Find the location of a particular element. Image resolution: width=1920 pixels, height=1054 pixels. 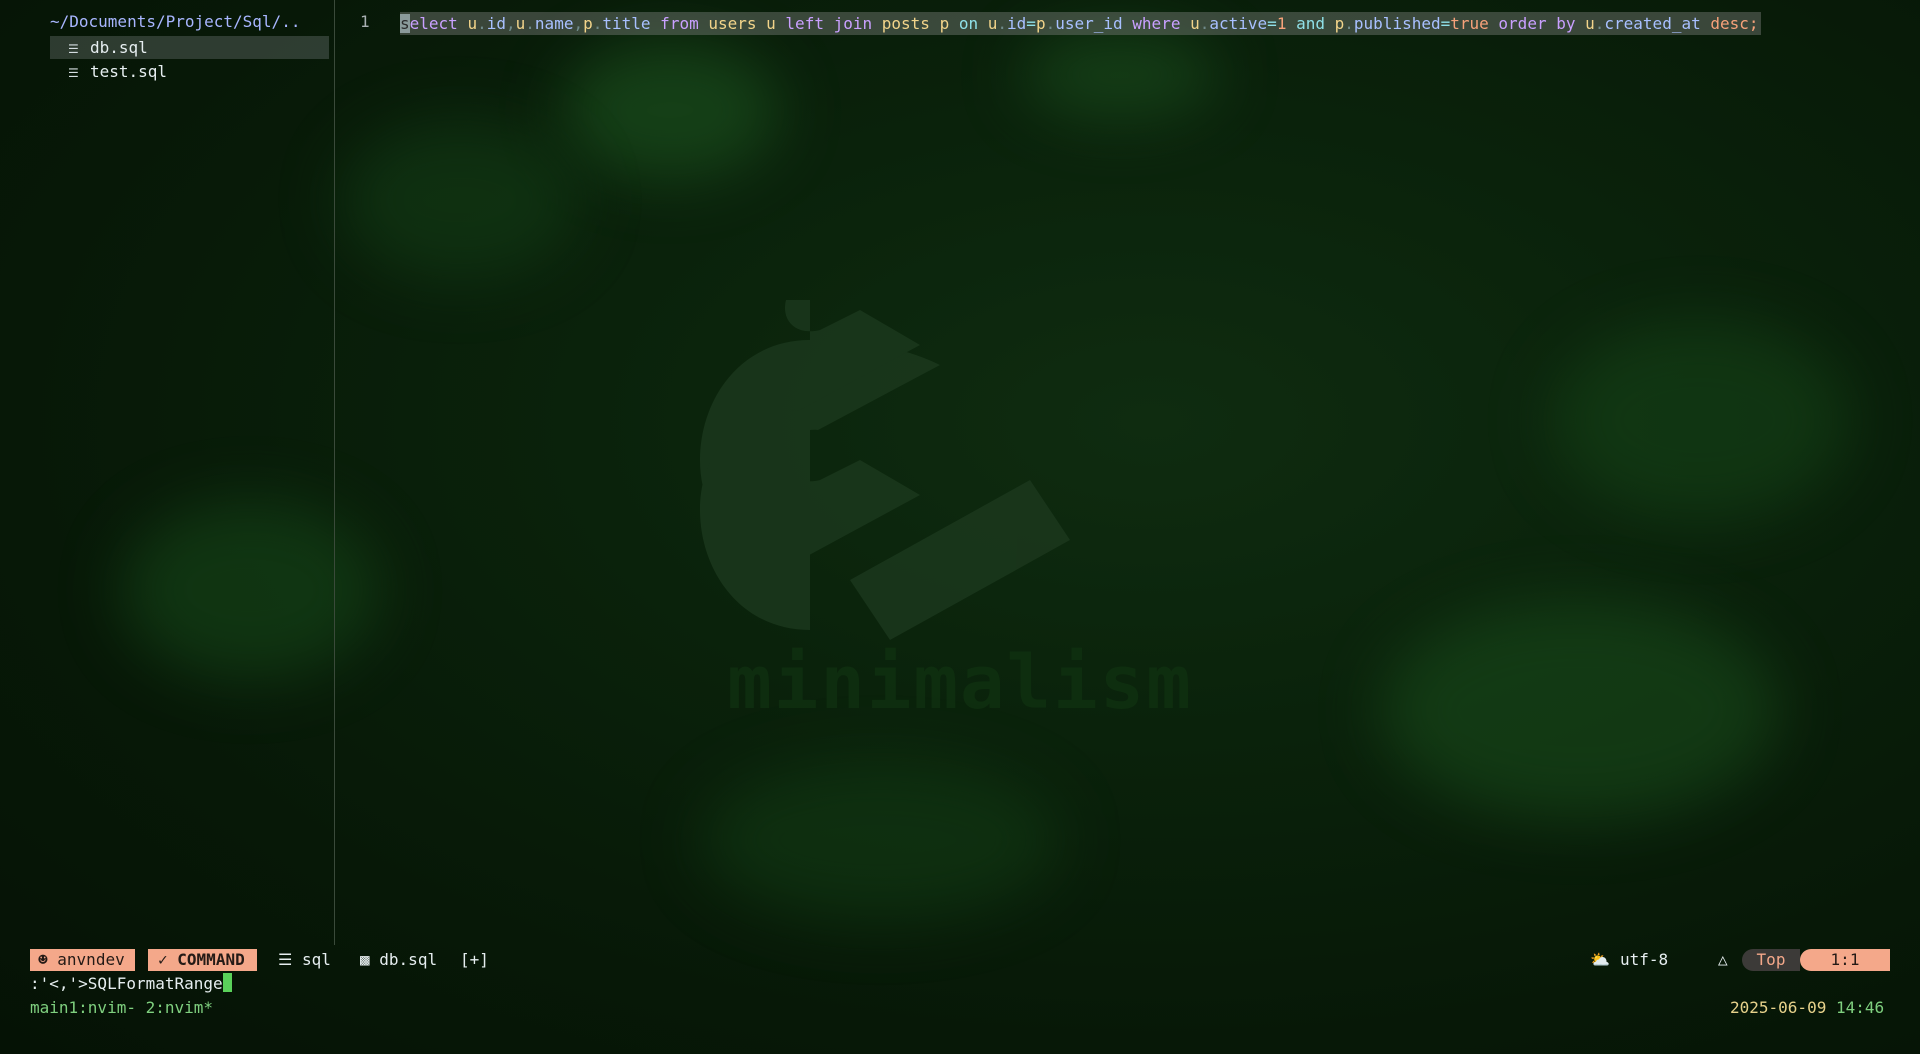

explorer-path: ~/Documents/Project/Sql/.. is located at coordinates (175, 21).